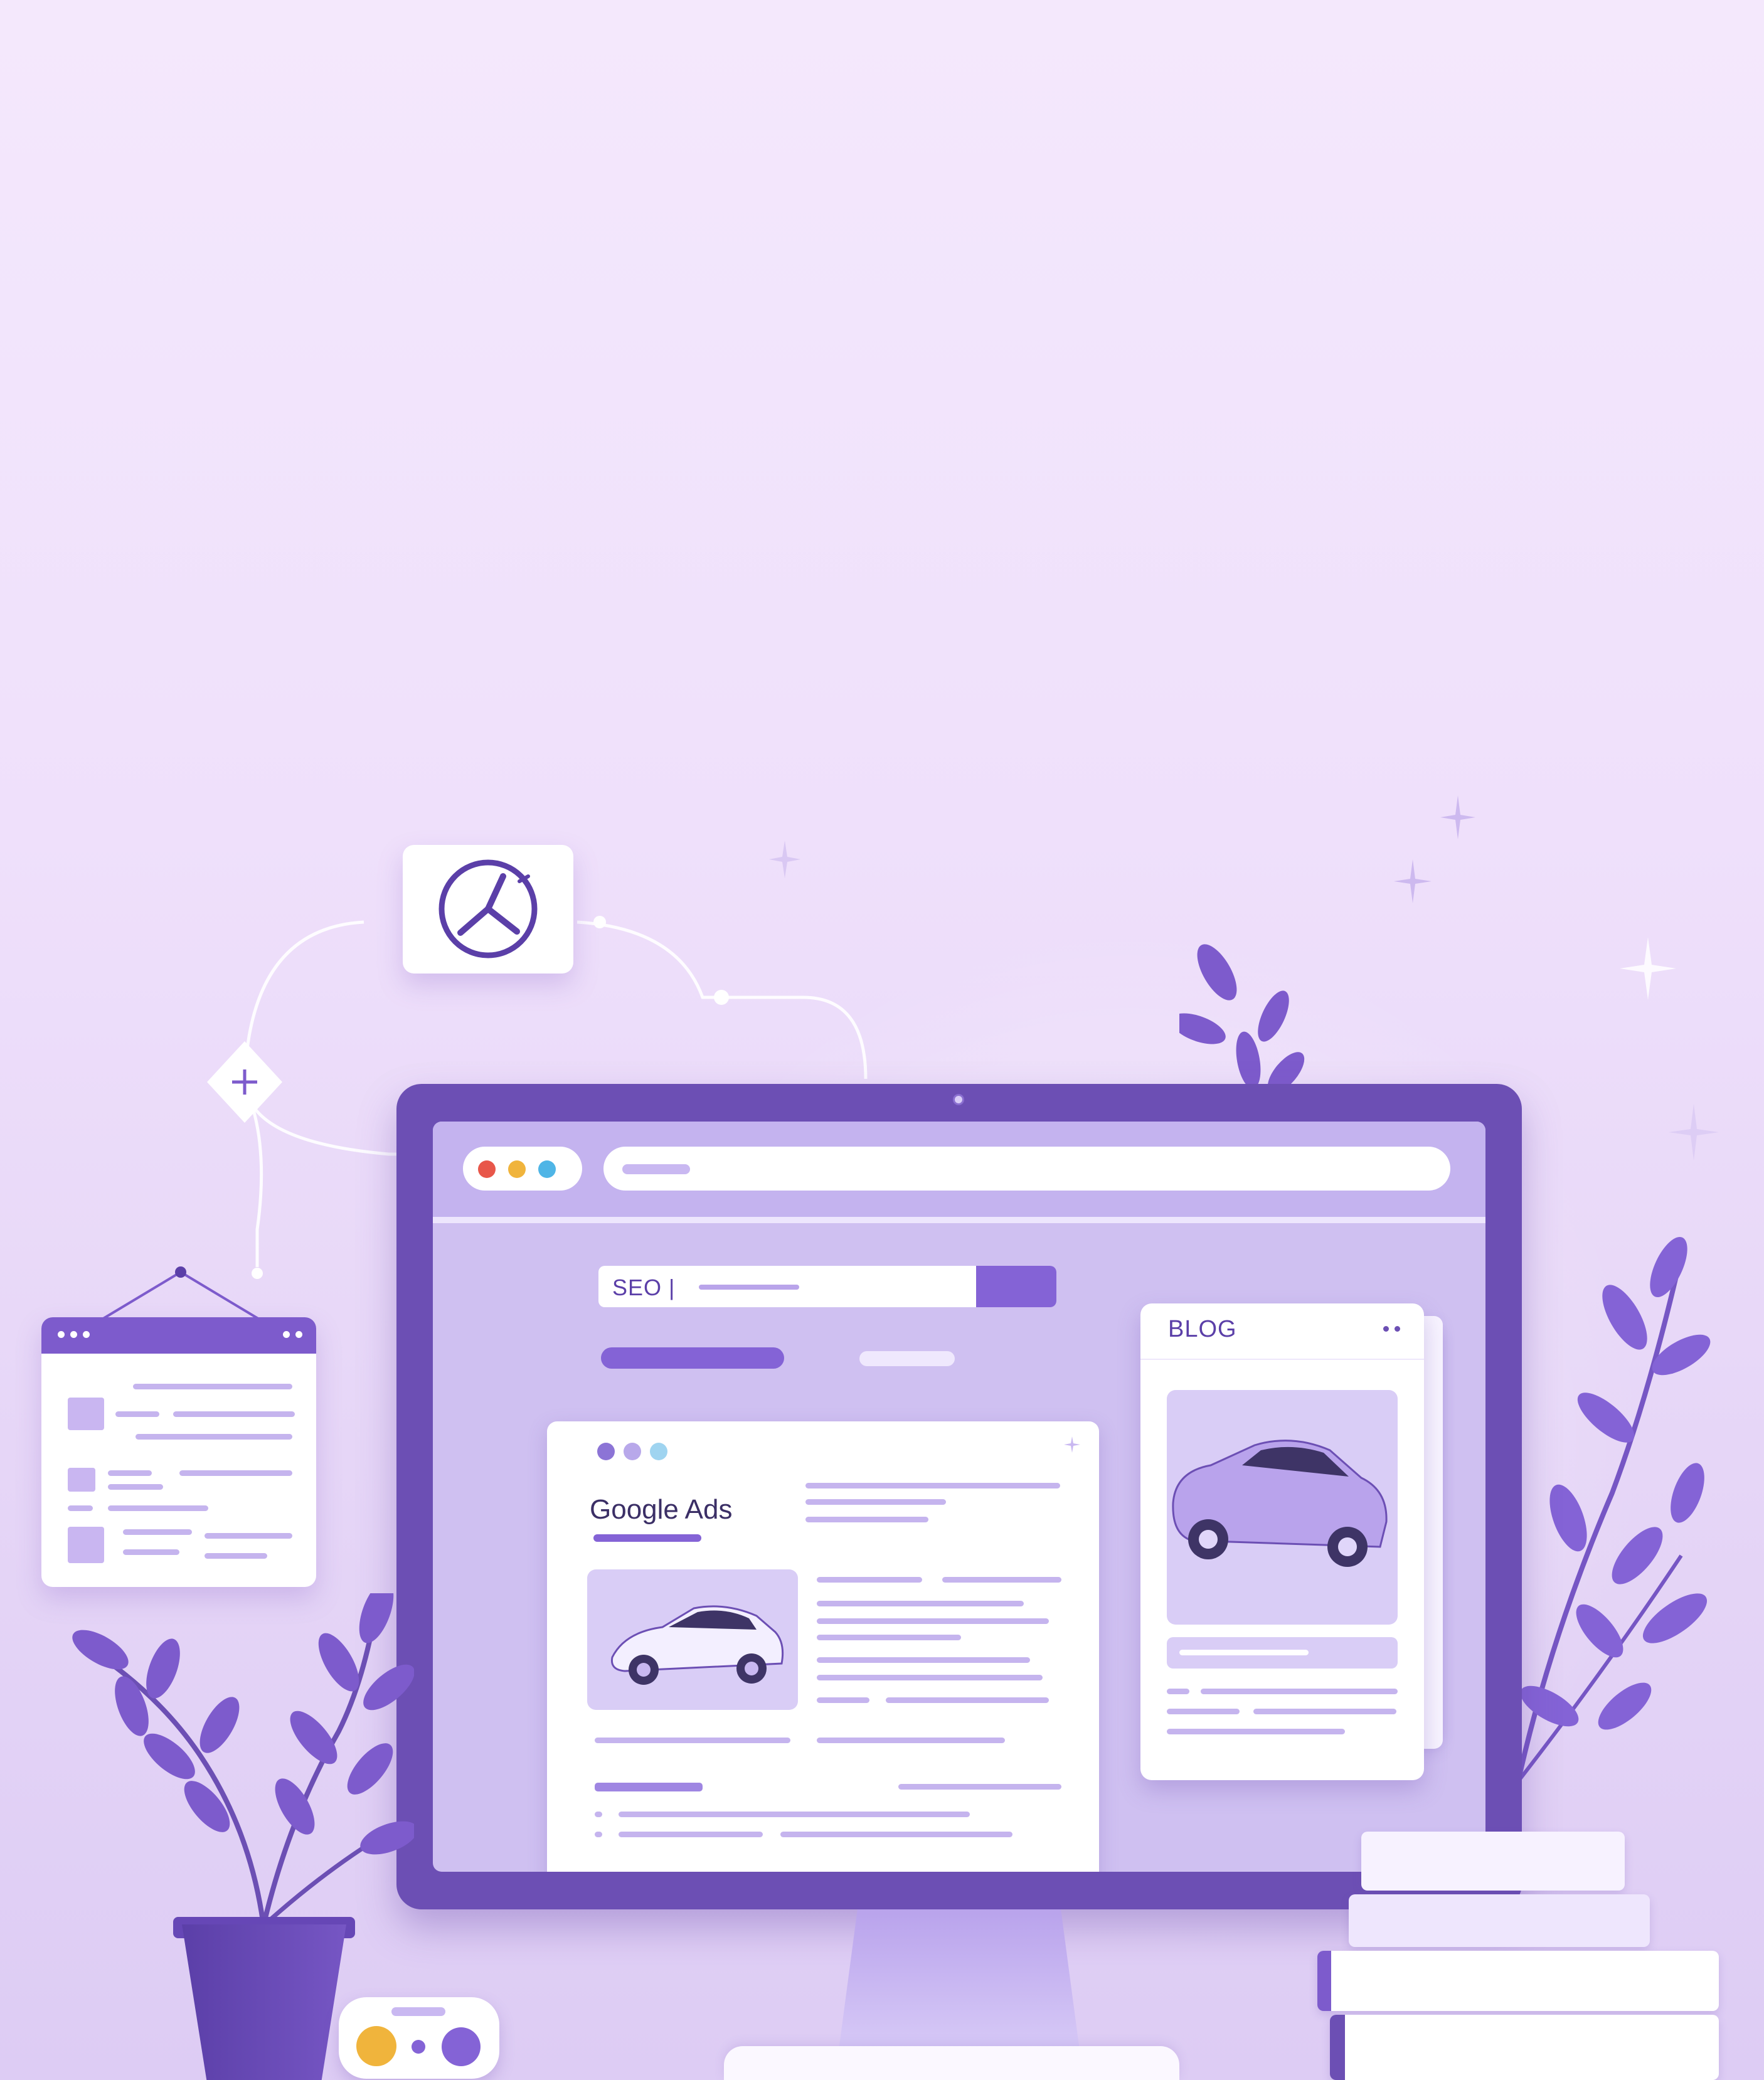 This screenshot has height=2080, width=1764. I want to click on blog-car-thumbnail, so click(1282, 1507).